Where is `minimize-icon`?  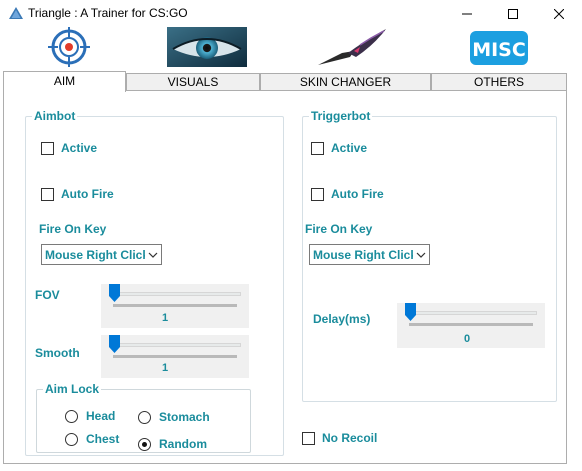 minimize-icon is located at coordinates (467, 13).